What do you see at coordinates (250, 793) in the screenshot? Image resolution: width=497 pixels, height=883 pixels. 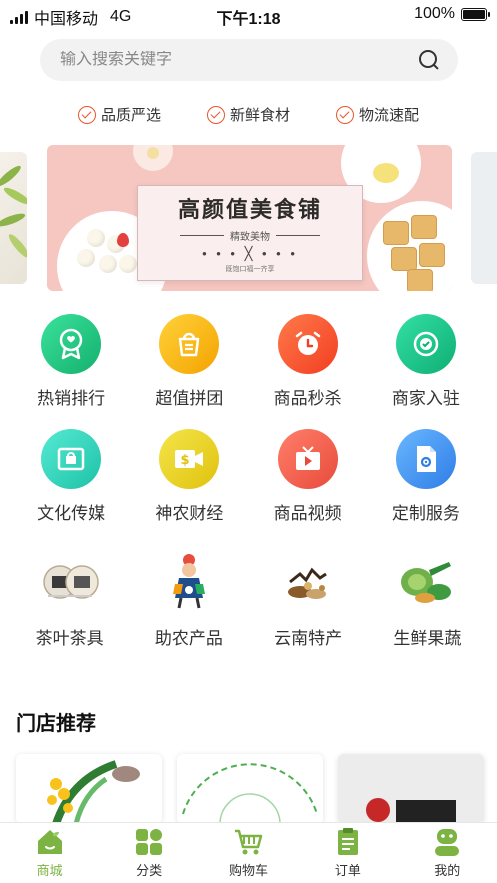 I see `rice-coop-logo-image` at bounding box center [250, 793].